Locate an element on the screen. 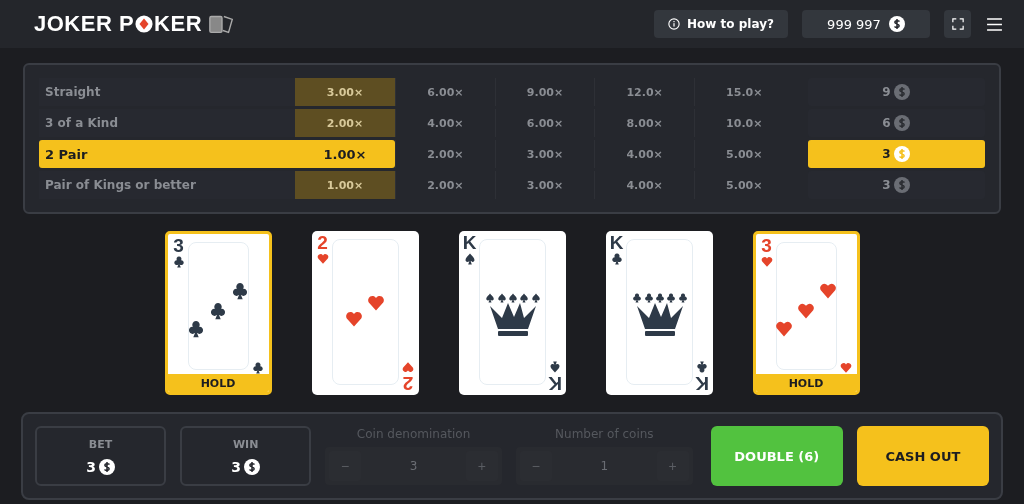 Image resolution: width=1024 pixels, height=504 pixels. fullscreen-button is located at coordinates (957, 24).